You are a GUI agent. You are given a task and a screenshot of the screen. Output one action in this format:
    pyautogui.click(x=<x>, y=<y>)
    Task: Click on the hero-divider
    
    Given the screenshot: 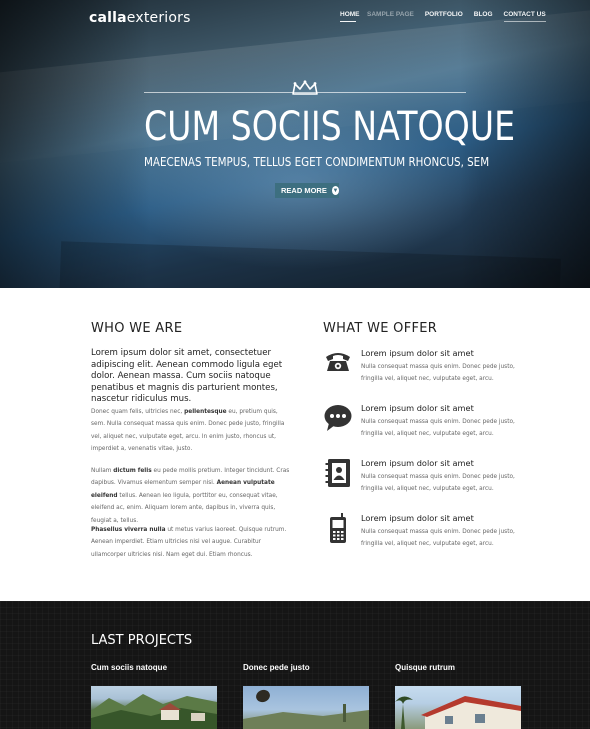 What is the action you would take?
    pyautogui.click(x=305, y=92)
    